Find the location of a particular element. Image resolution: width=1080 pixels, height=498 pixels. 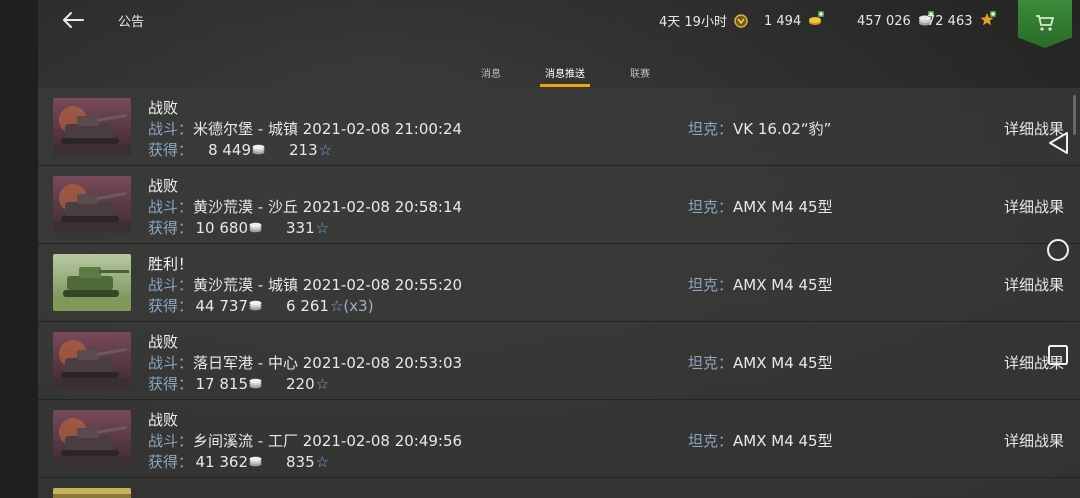

battle-datetime: 2021-02-08 20:58:14 is located at coordinates (382, 207).